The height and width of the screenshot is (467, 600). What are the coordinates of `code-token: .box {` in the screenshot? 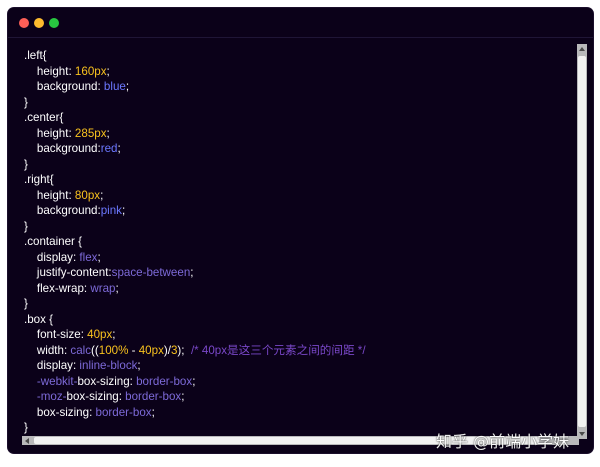 It's located at (39, 319).